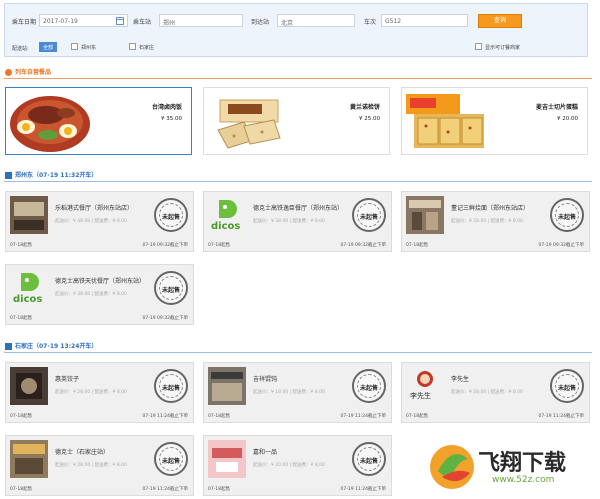 The height and width of the screenshot is (499, 600). Describe the element at coordinates (424, 20) in the screenshot. I see `train-input: G512` at that location.